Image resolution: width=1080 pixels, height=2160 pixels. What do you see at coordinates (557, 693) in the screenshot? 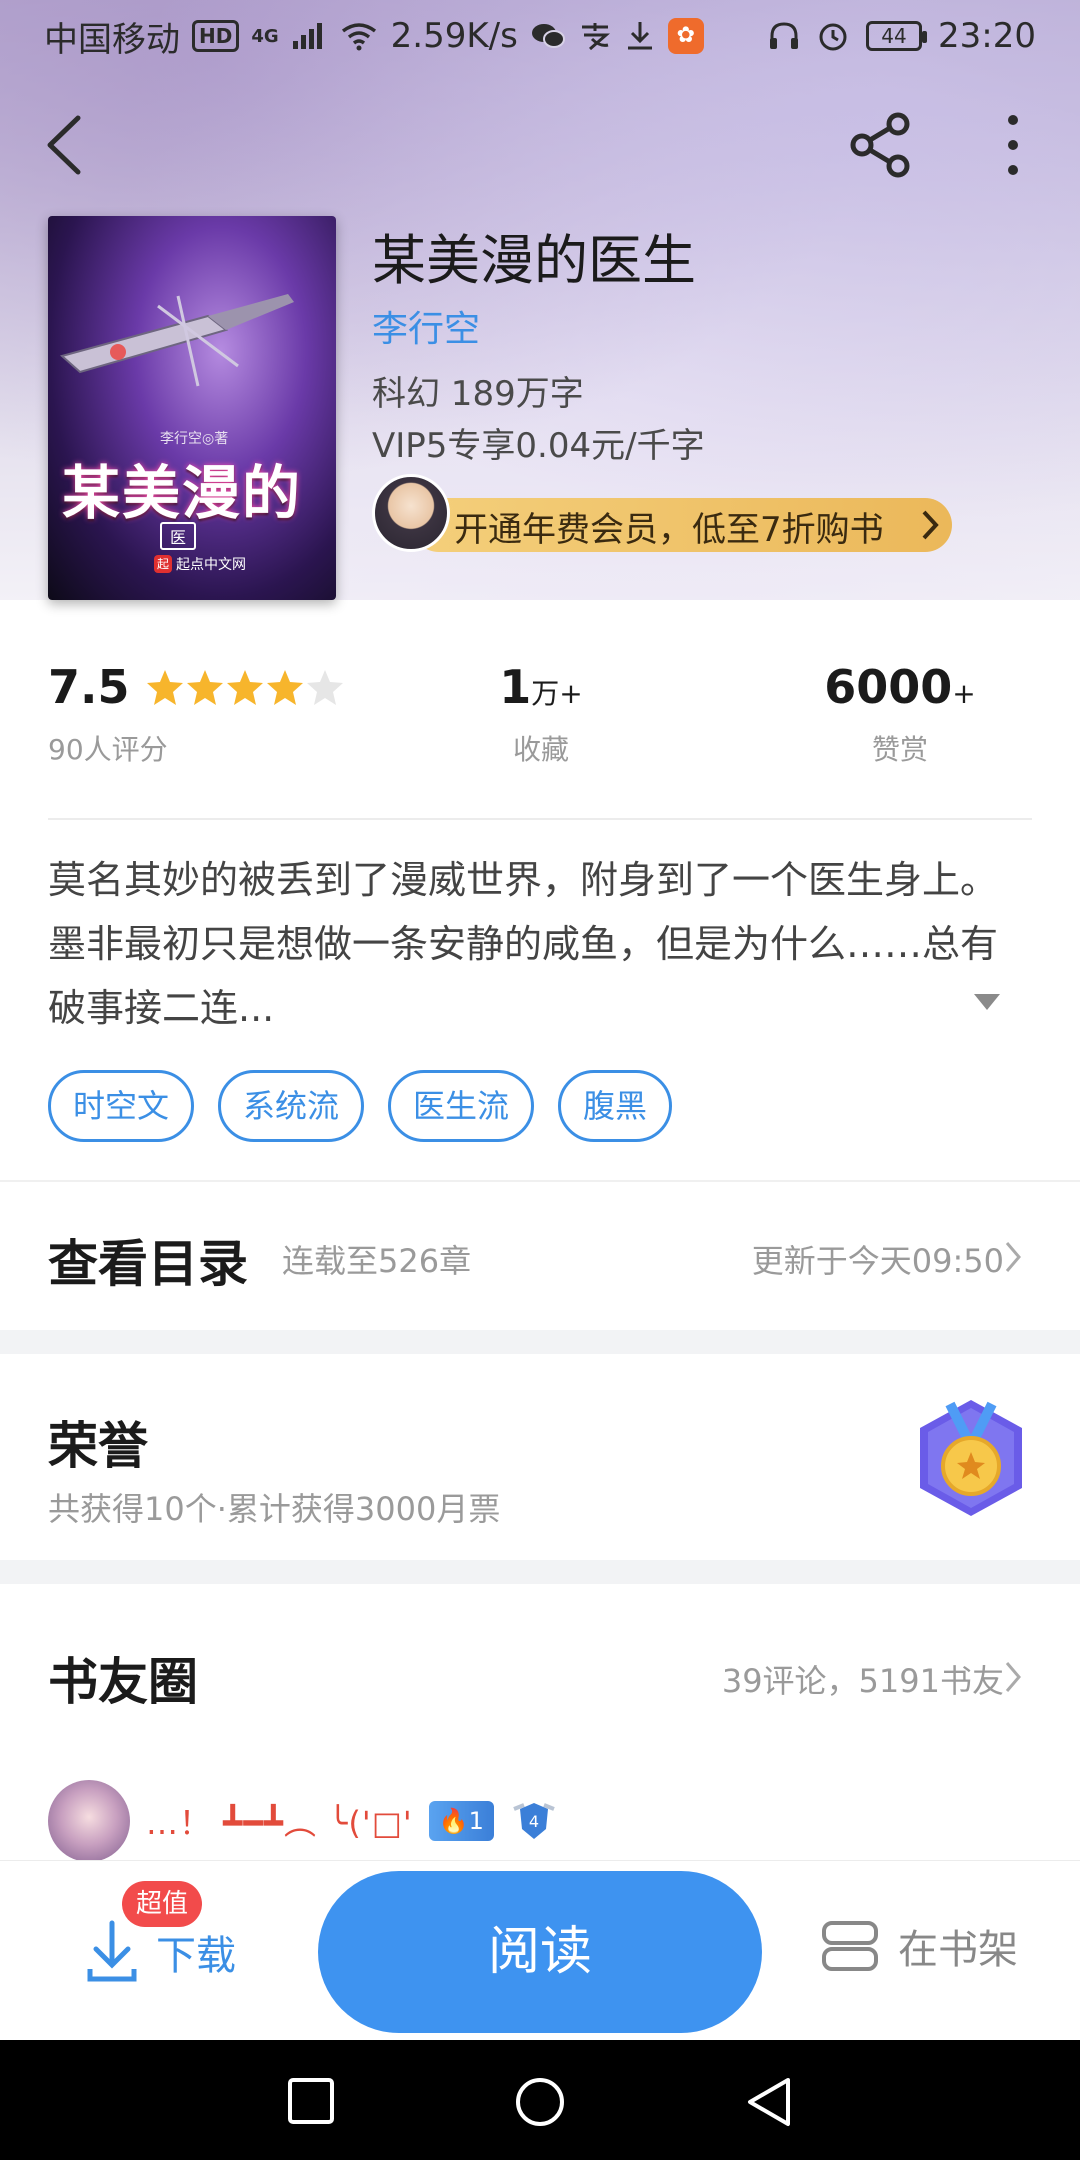
I see `collect-unit: 万+` at bounding box center [557, 693].